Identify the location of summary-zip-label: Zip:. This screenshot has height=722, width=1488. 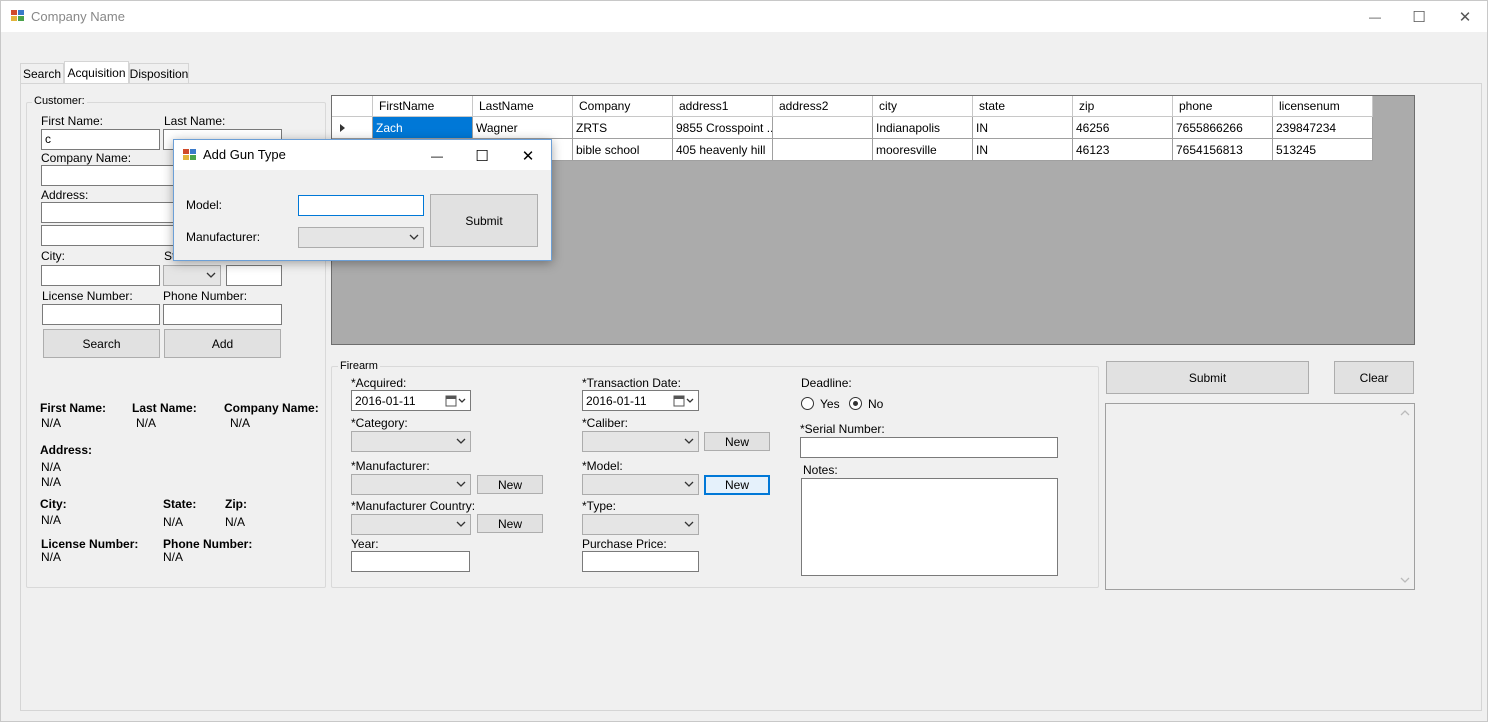
(236, 504).